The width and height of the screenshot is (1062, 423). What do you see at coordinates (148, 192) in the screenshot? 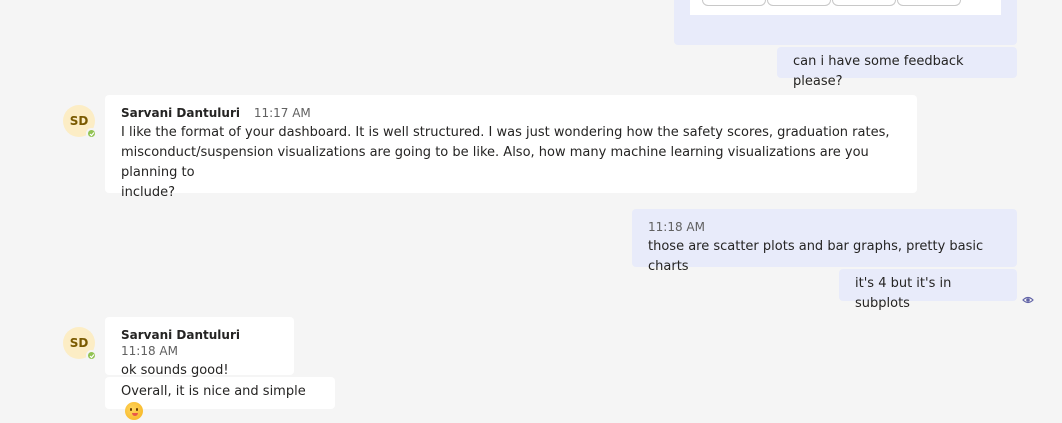
I see `message-text-line: include?` at bounding box center [148, 192].